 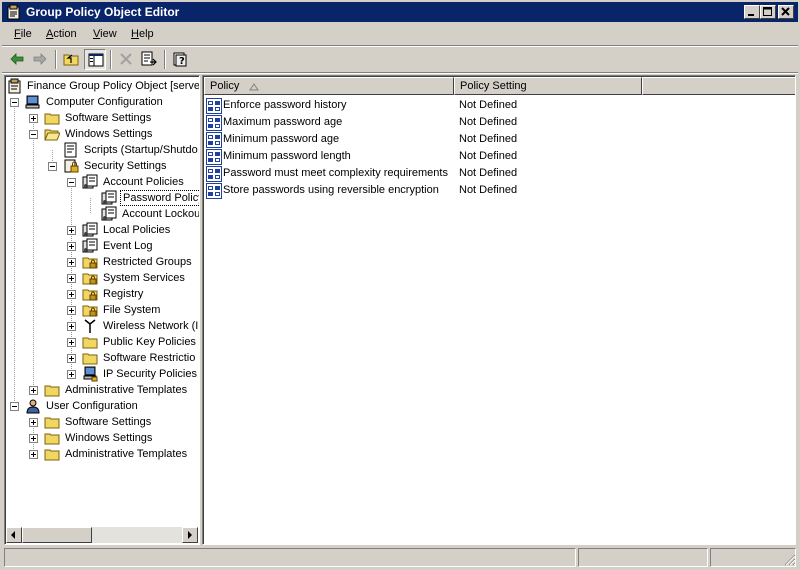 What do you see at coordinates (71, 150) in the screenshot?
I see `script-icon` at bounding box center [71, 150].